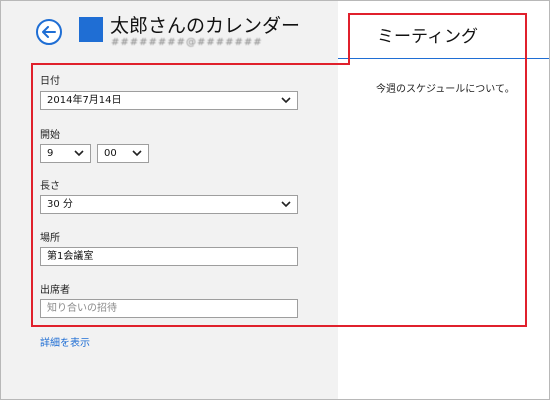  I want to click on location-value: 第1会議室, so click(70, 256).